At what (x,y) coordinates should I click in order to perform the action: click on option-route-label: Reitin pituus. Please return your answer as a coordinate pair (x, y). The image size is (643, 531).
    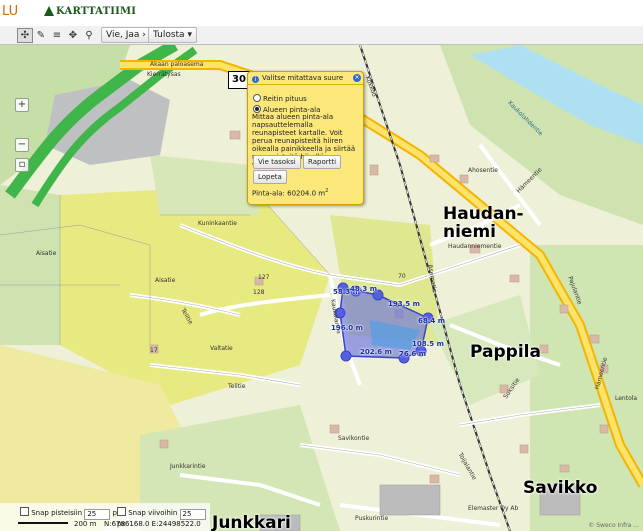
    Looking at the image, I should click on (285, 99).